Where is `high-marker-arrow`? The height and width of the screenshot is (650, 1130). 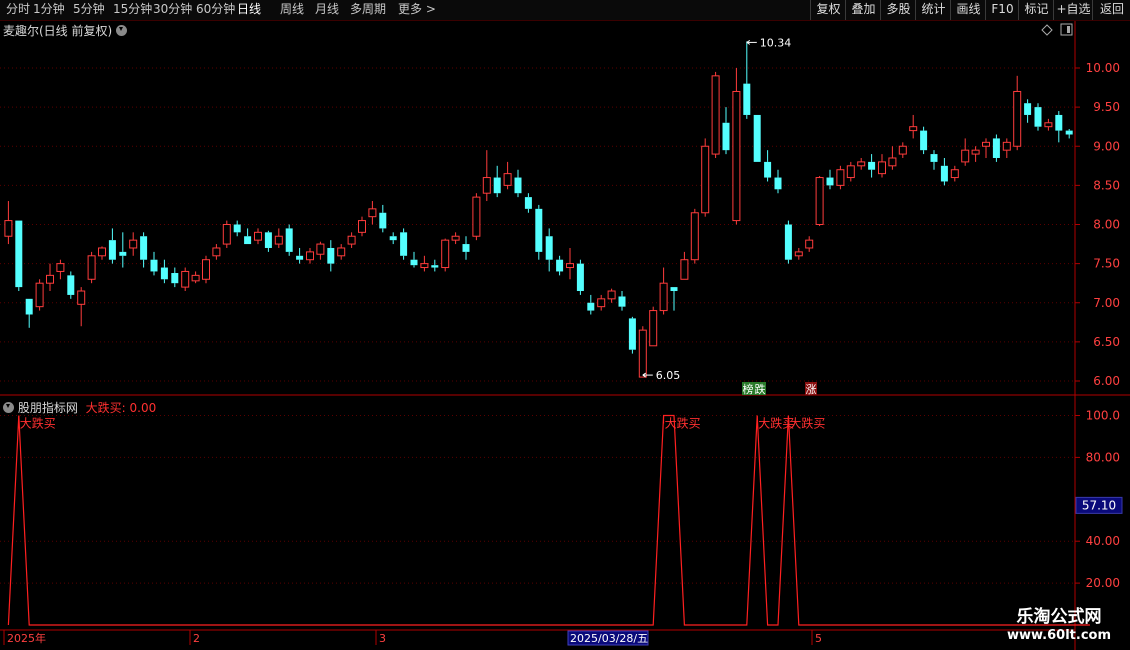 high-marker-arrow is located at coordinates (748, 42).